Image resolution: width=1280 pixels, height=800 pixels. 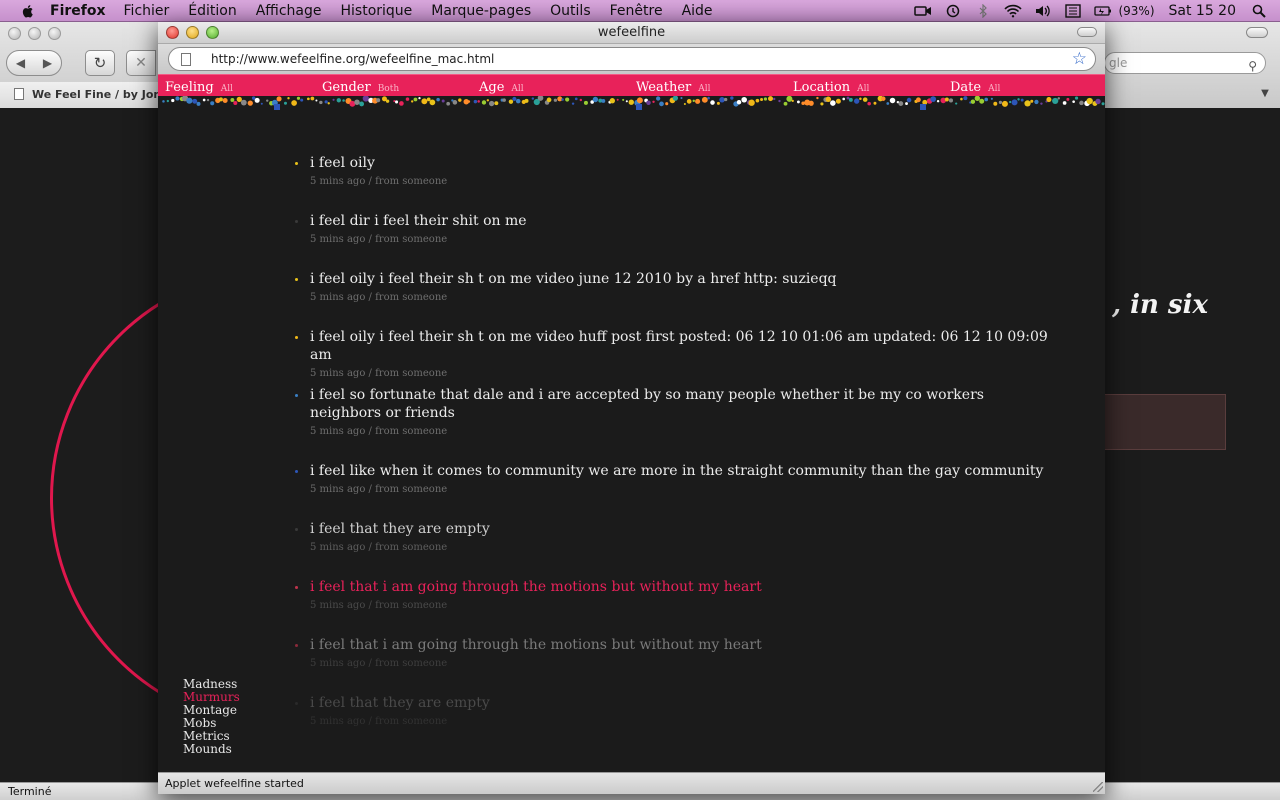 What do you see at coordinates (377, 11) in the screenshot?
I see `menu-historique: Historique` at bounding box center [377, 11].